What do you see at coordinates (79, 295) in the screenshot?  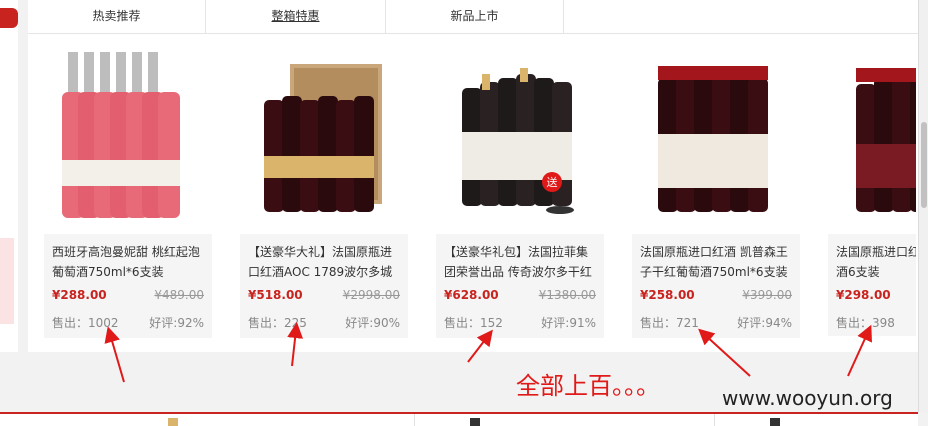 I see `product-price: ¥288.00` at bounding box center [79, 295].